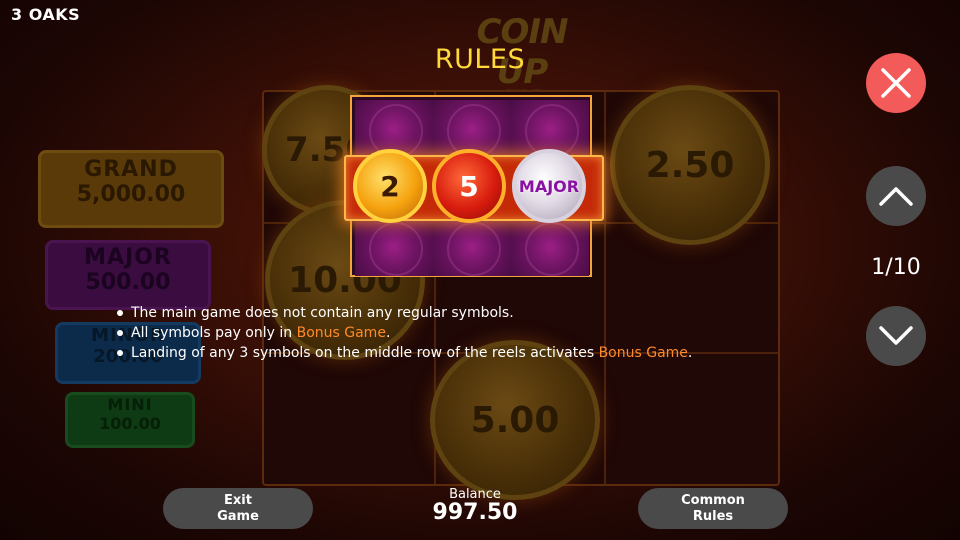 This screenshot has height=540, width=960. Describe the element at coordinates (480, 59) in the screenshot. I see `page-title: RULES` at that location.